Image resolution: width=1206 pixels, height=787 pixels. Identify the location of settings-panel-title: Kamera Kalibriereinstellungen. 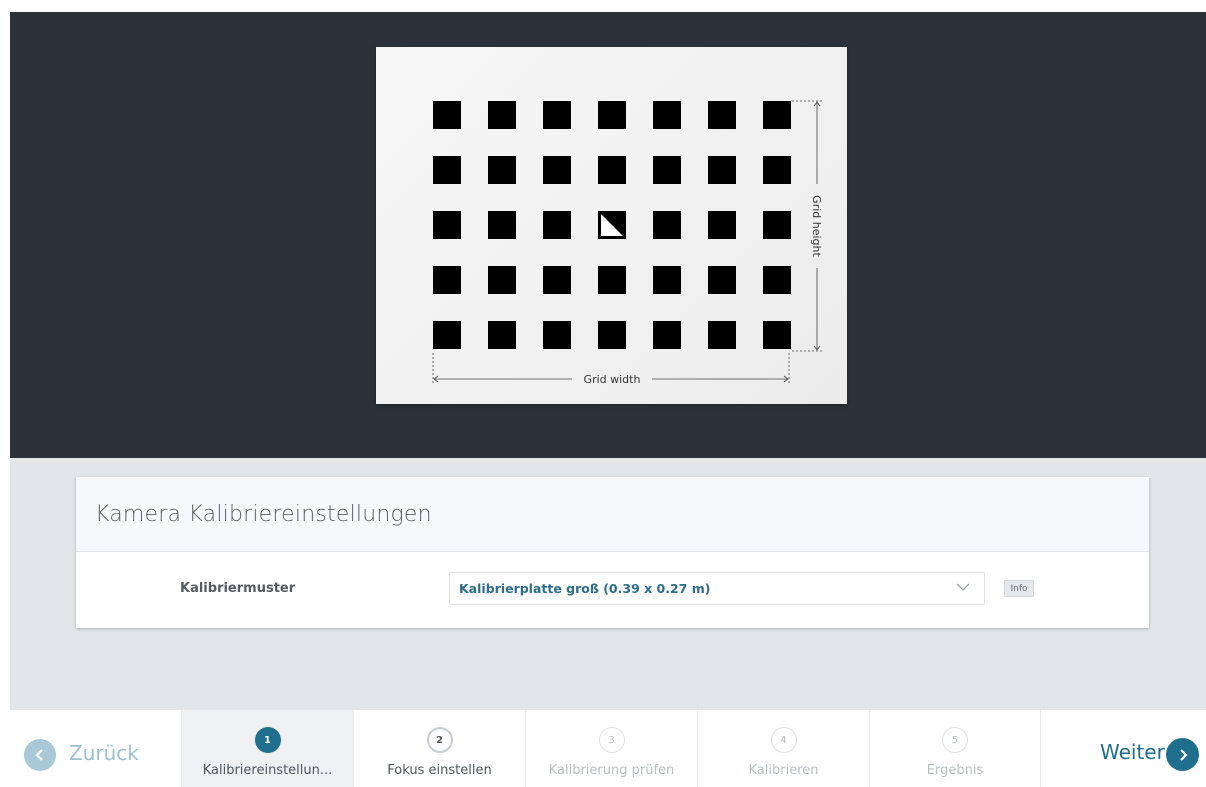
(263, 514).